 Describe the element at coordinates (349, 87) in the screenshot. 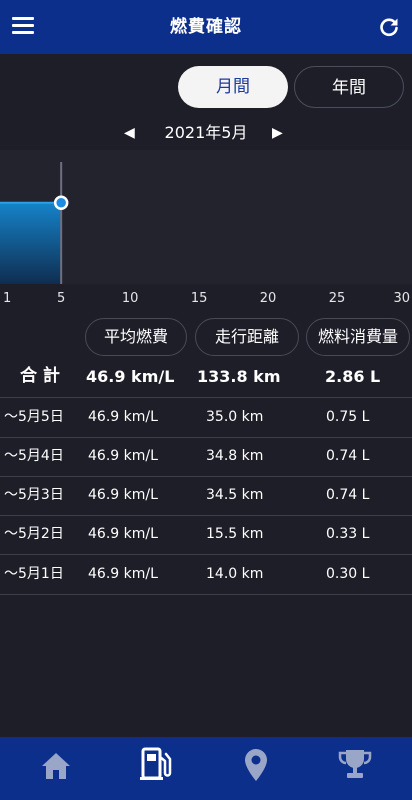

I see `tab-yearly: 年間` at that location.